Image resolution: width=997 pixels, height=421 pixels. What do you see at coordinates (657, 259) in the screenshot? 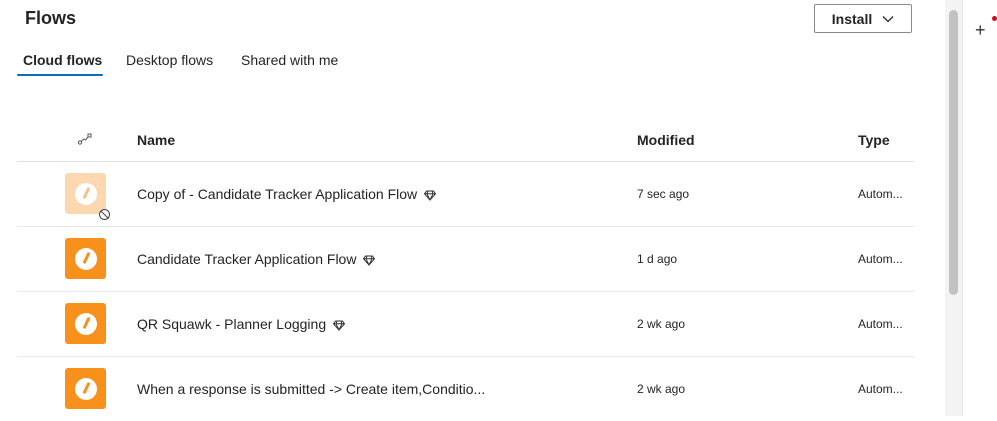
I see `modified-cell: 1 d ago` at bounding box center [657, 259].